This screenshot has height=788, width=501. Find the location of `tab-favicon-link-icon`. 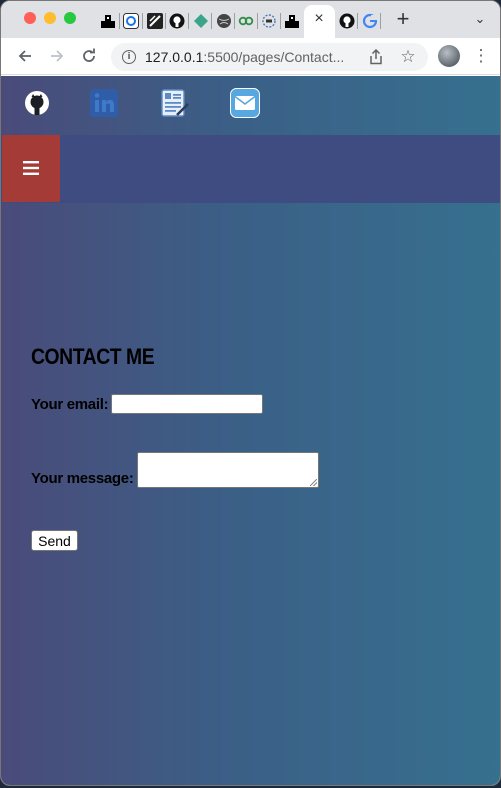

tab-favicon-link-icon is located at coordinates (245, 20).